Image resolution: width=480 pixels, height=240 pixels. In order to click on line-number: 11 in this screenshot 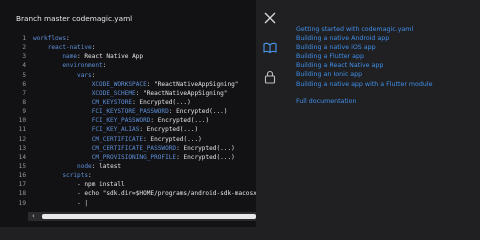, I will do `click(22, 130)`.